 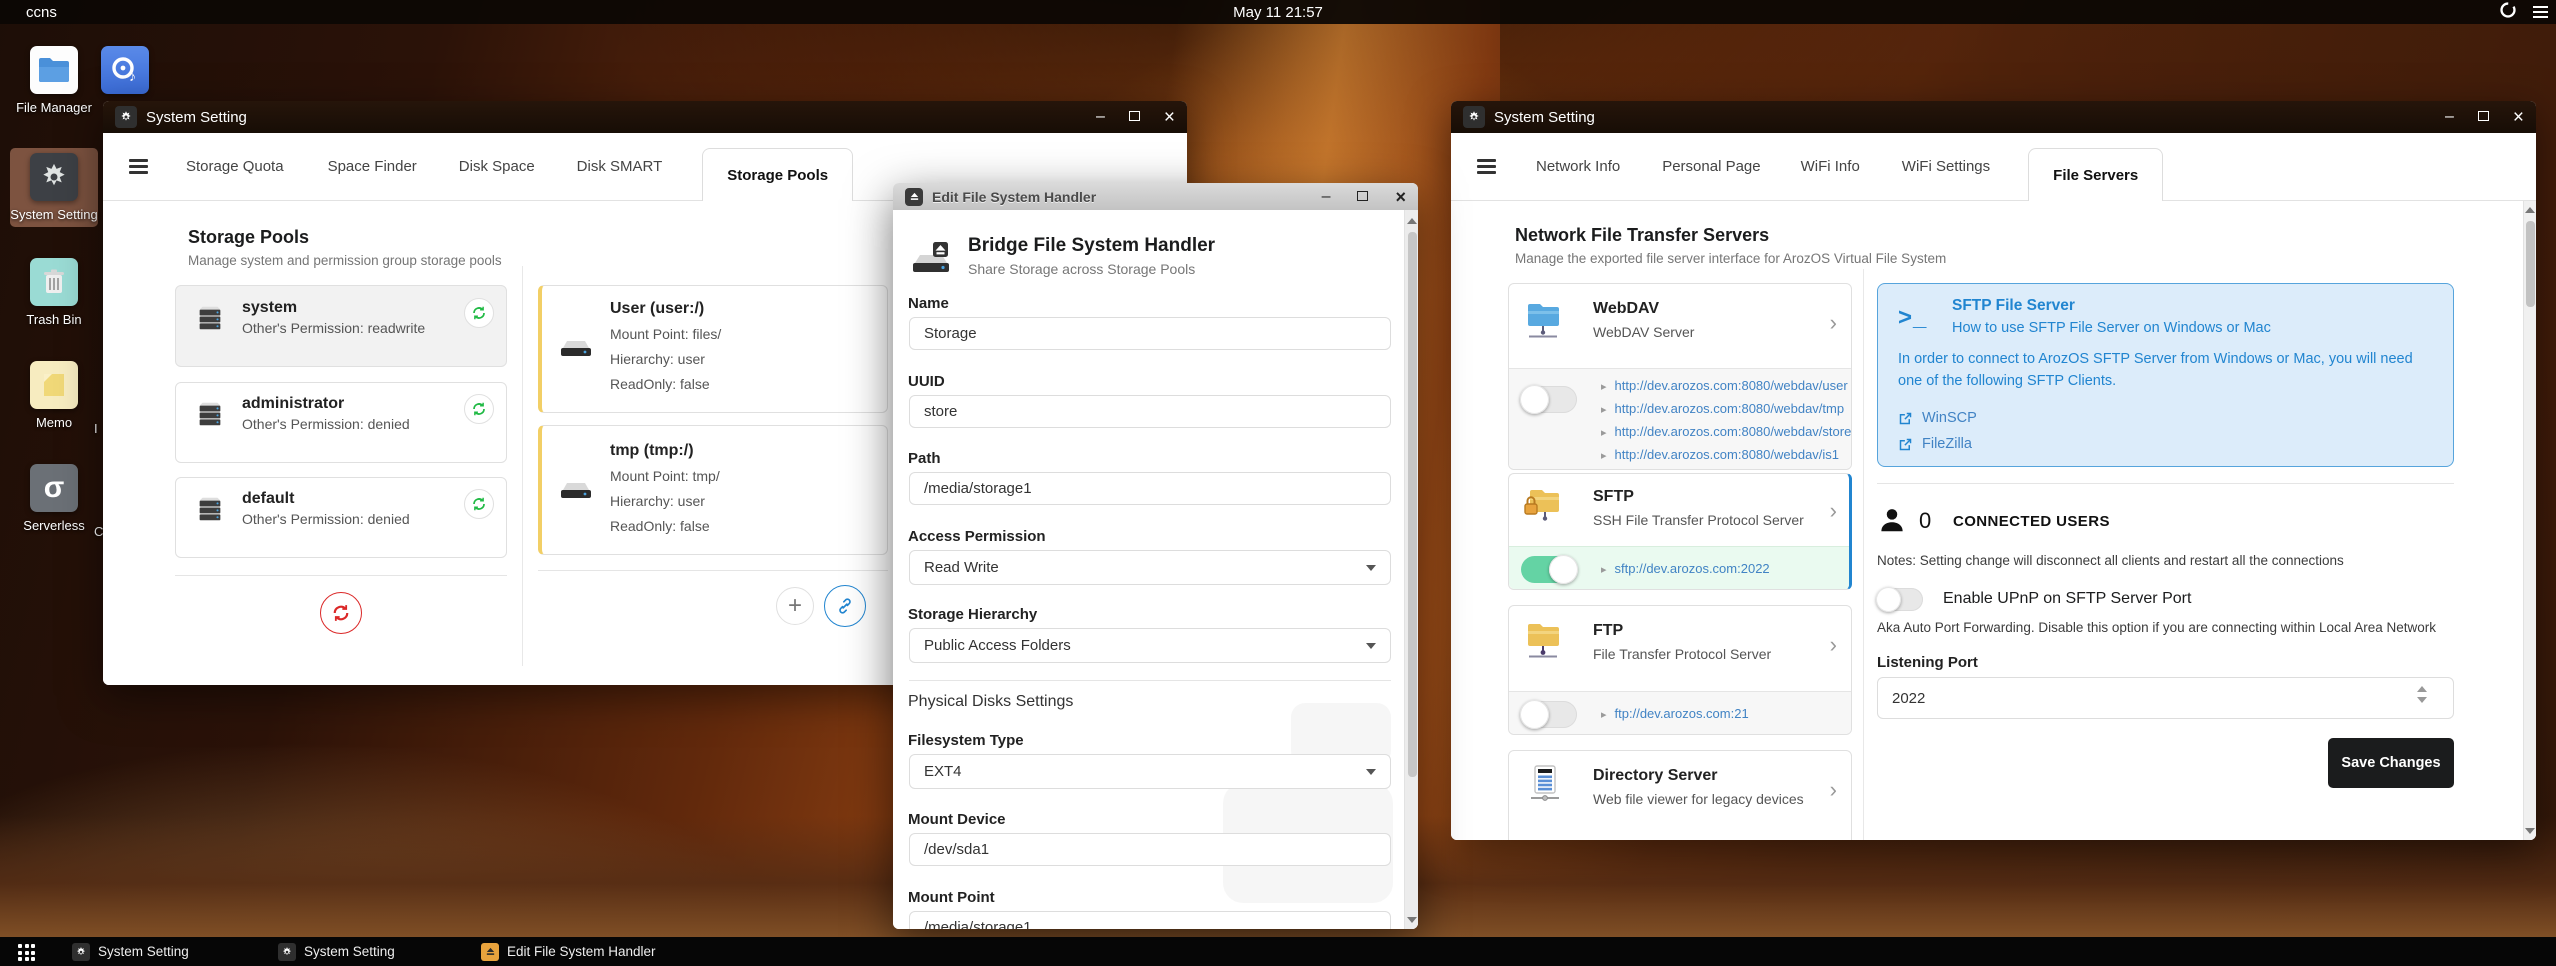 What do you see at coordinates (497, 166) in the screenshot?
I see `tab-disk-space: Disk Space` at bounding box center [497, 166].